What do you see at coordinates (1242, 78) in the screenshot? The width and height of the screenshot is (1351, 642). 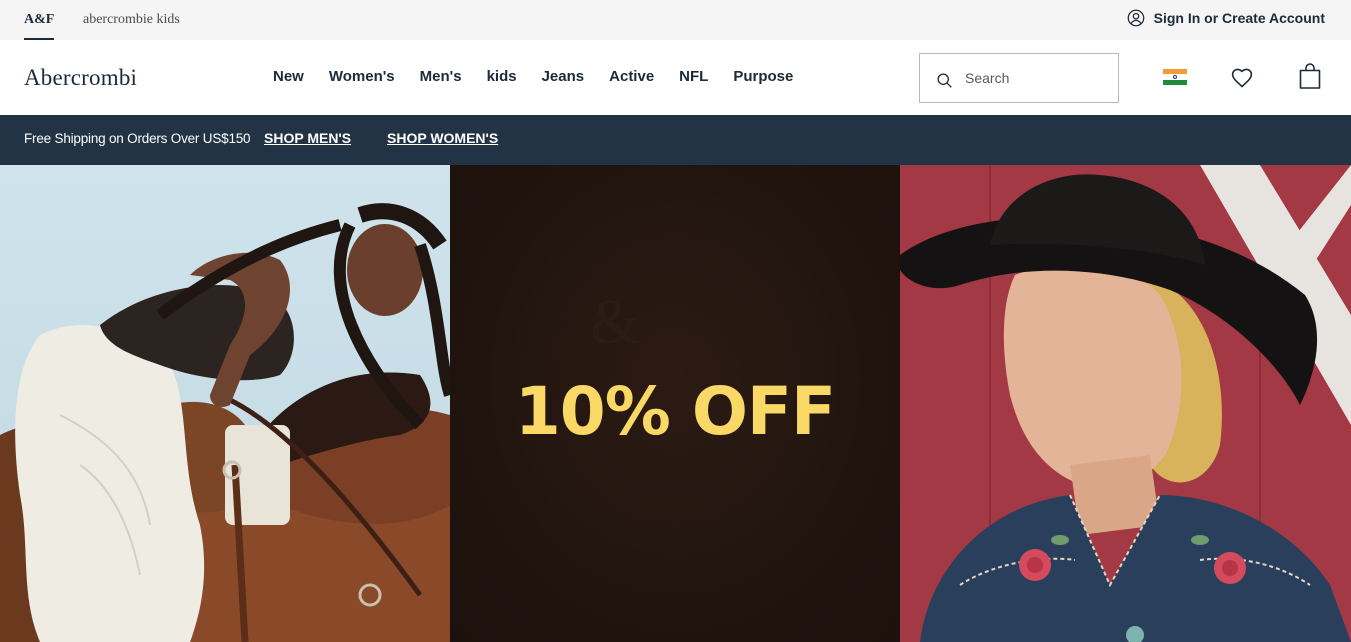 I see `heart-icon` at bounding box center [1242, 78].